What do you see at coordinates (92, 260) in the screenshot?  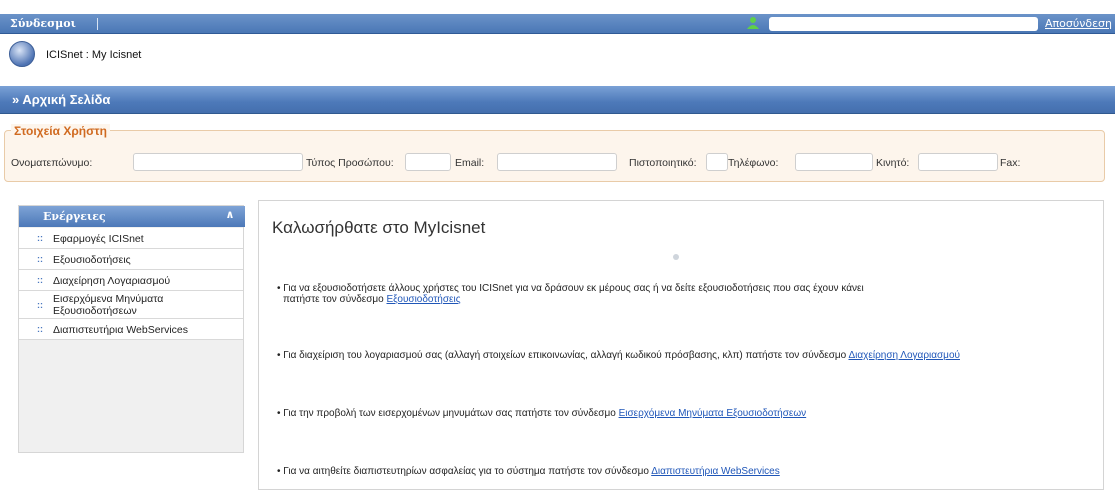 I see `menu-item-label: Εξουσιοδοτήσεις` at bounding box center [92, 260].